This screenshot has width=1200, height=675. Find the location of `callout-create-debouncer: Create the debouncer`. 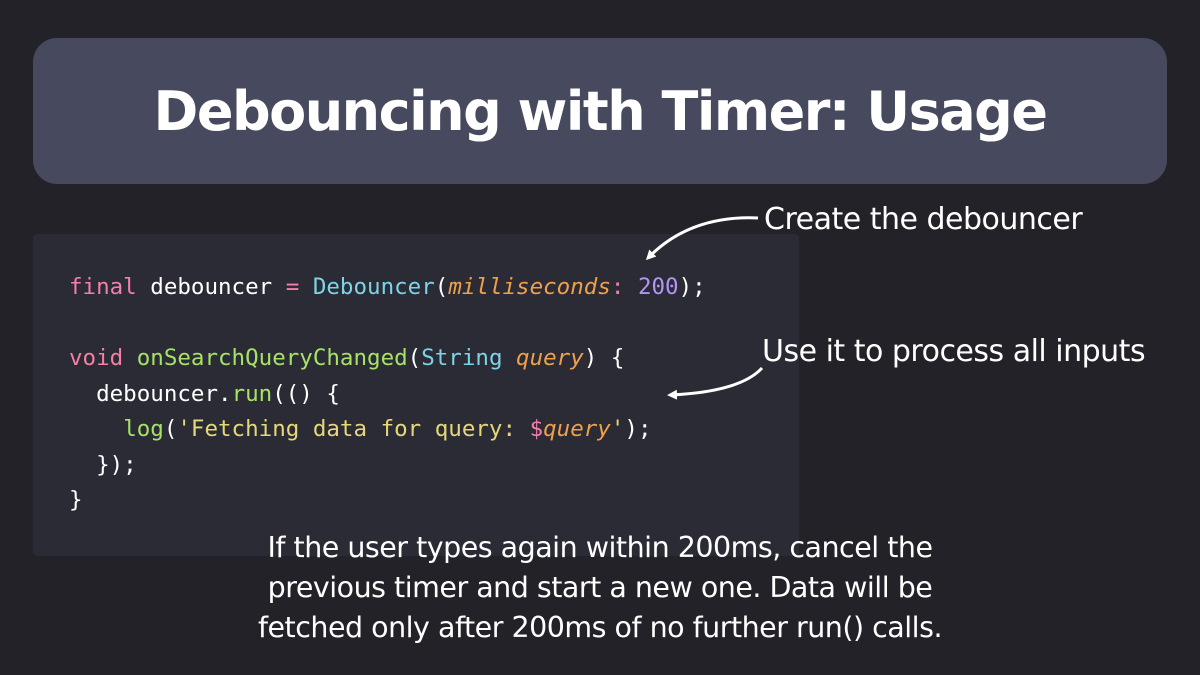

callout-create-debouncer: Create the debouncer is located at coordinates (923, 219).